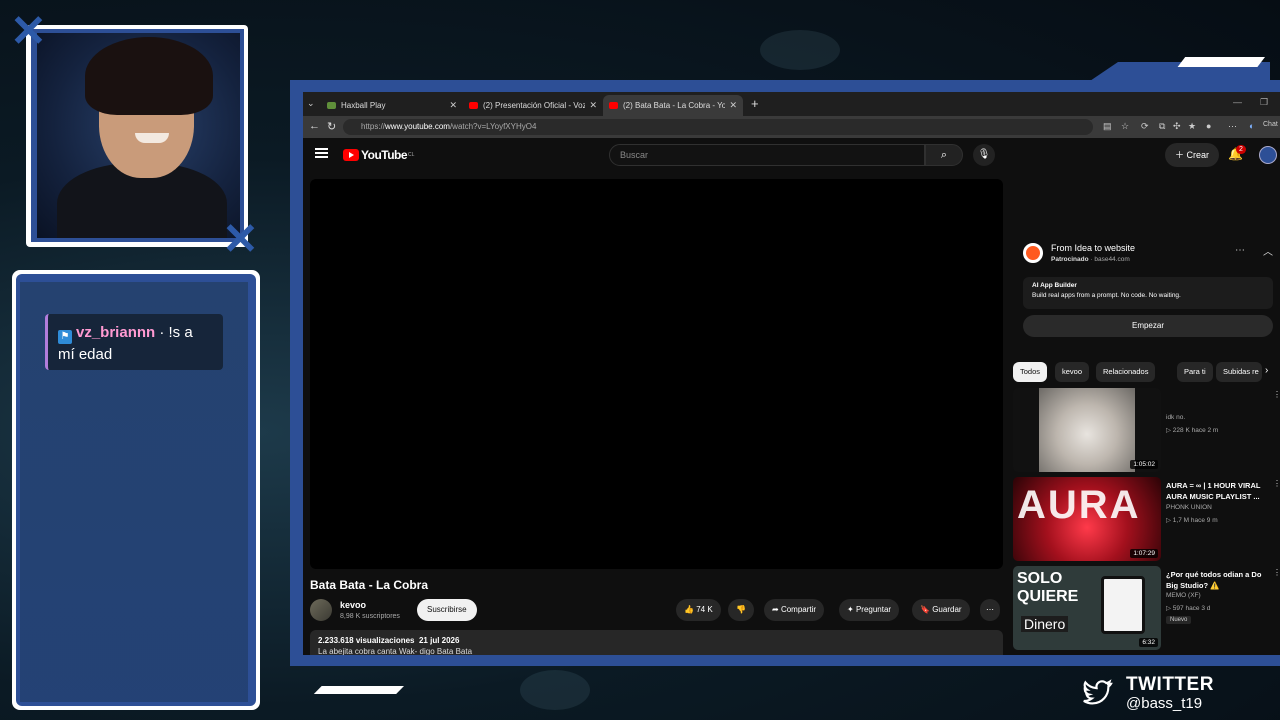 The height and width of the screenshot is (720, 1280). I want to click on recommended-video: 1:05:02 idk no. ▷ 228 K hace 2 m ⋮, so click(1146, 430).